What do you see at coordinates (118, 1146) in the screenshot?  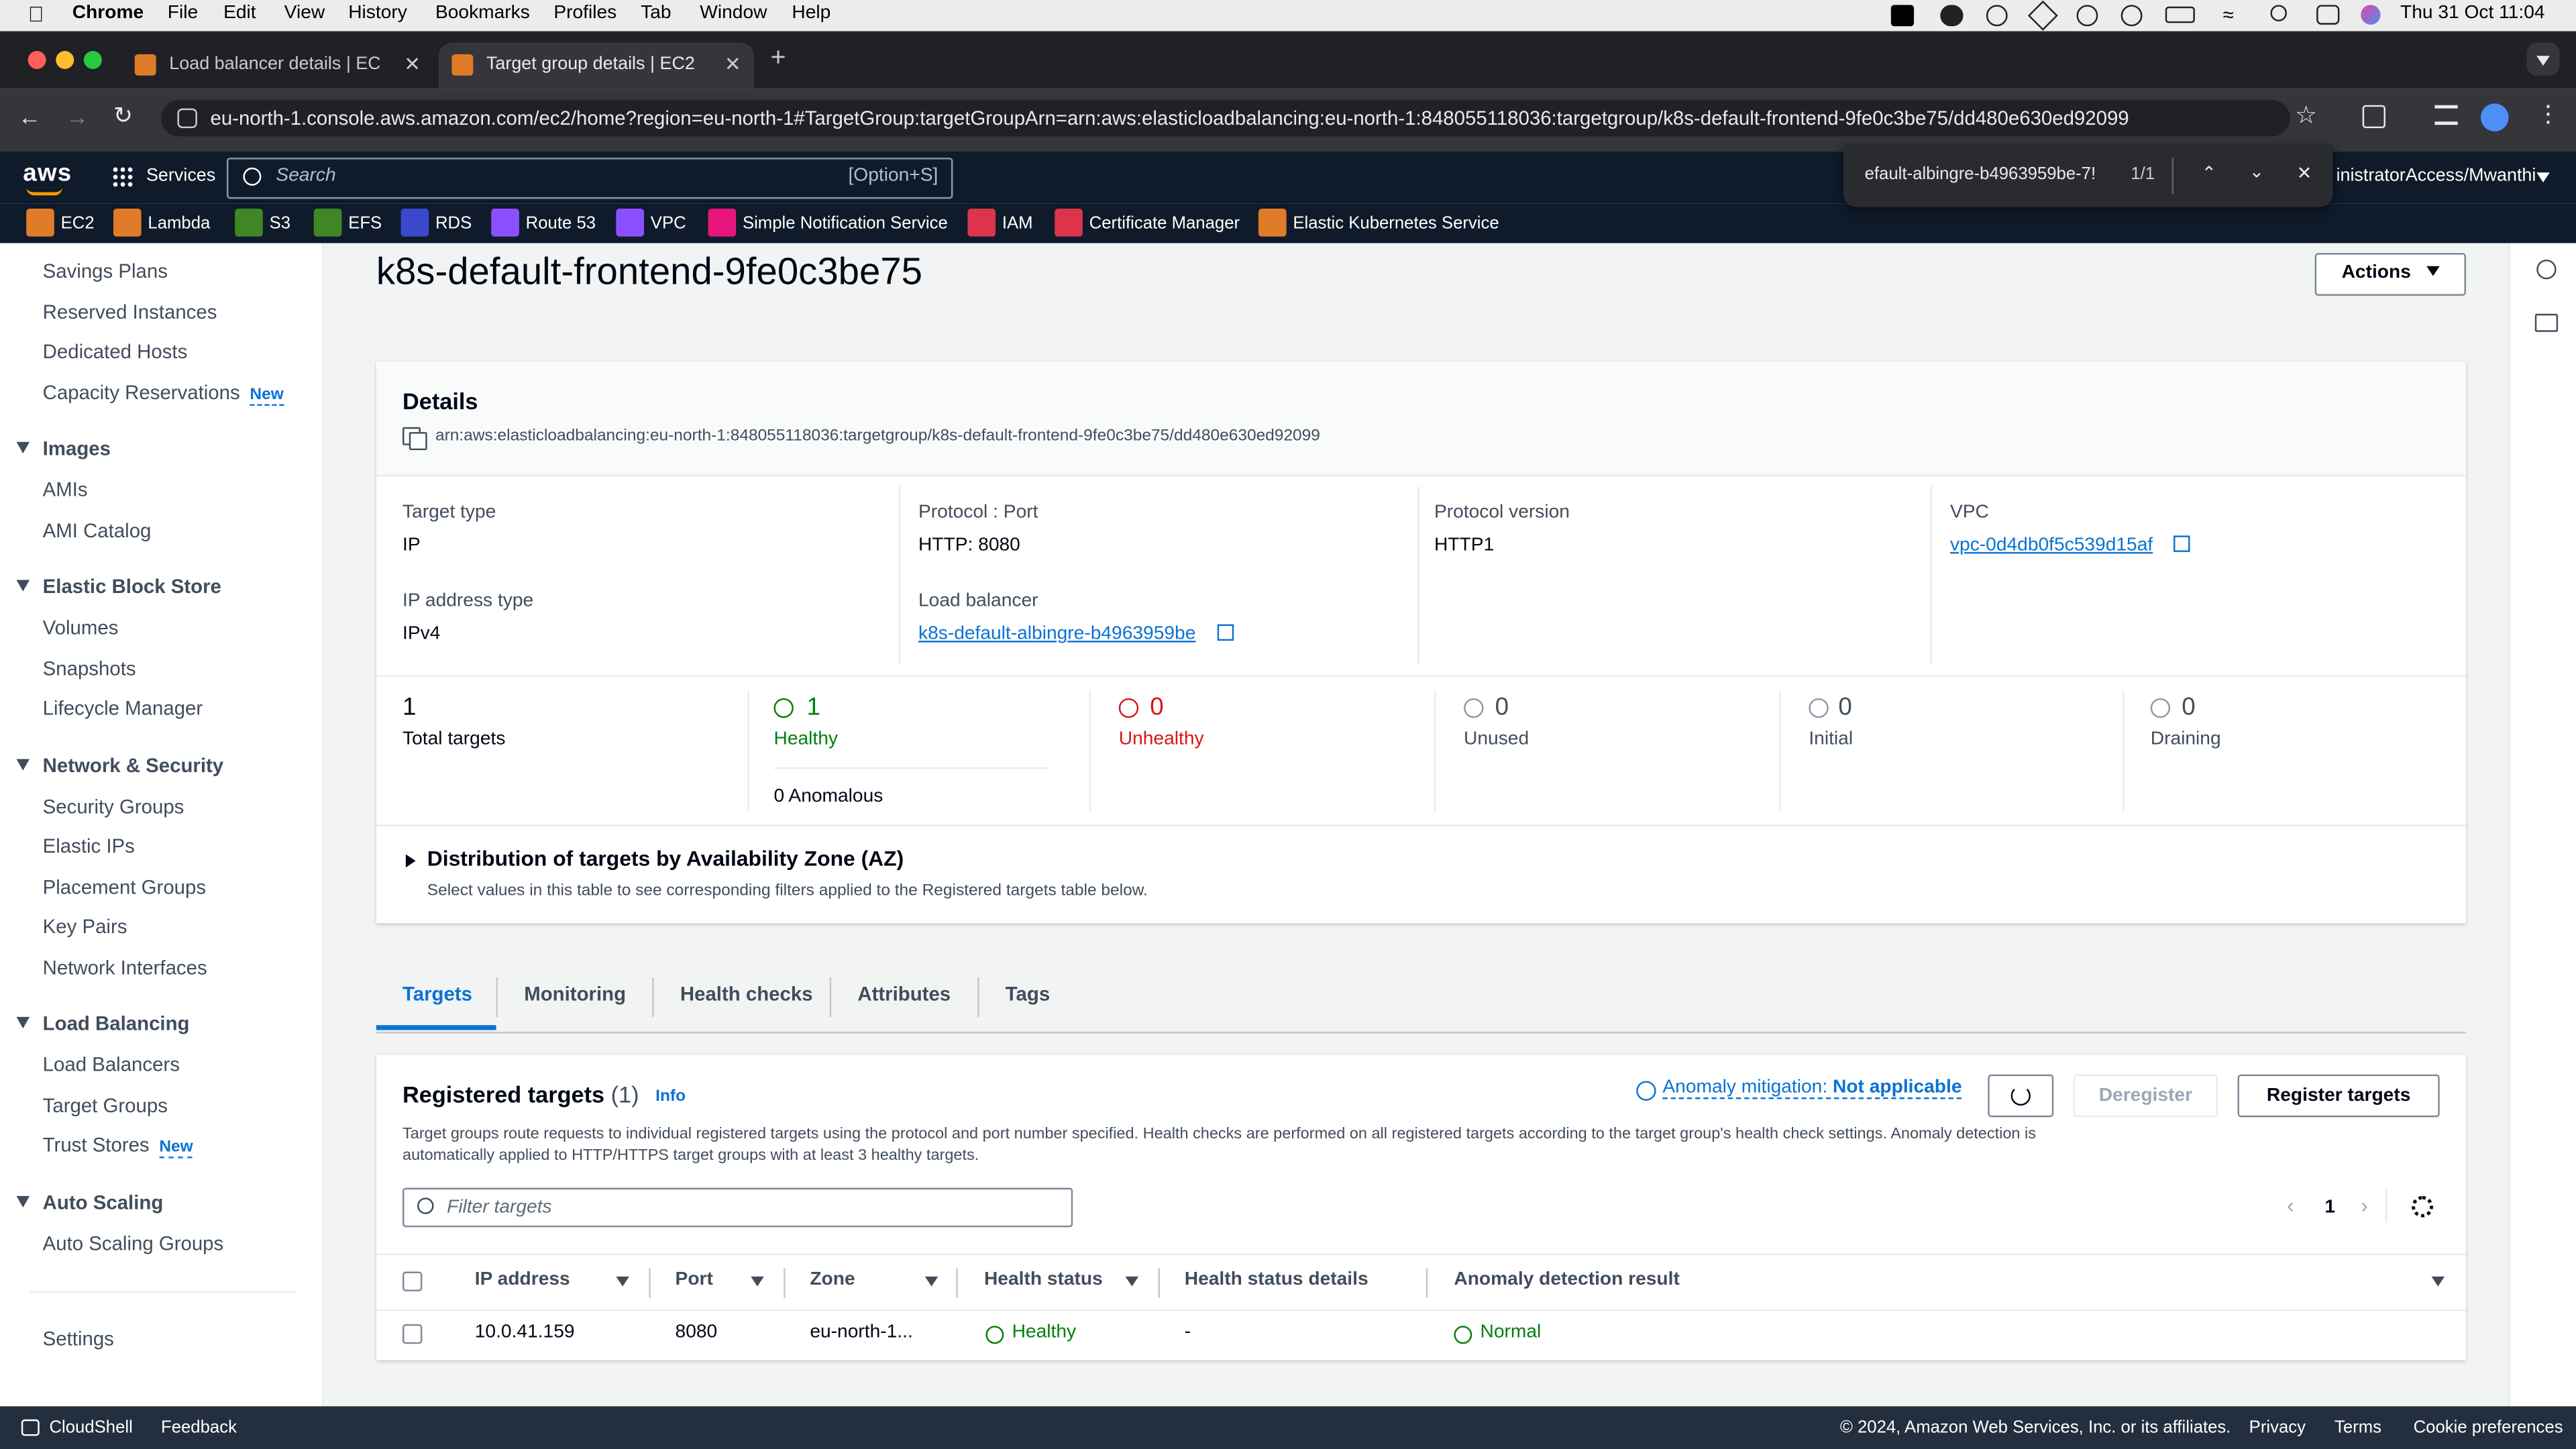 I see `sidebar-item-trust-stores: Trust Stores New` at bounding box center [118, 1146].